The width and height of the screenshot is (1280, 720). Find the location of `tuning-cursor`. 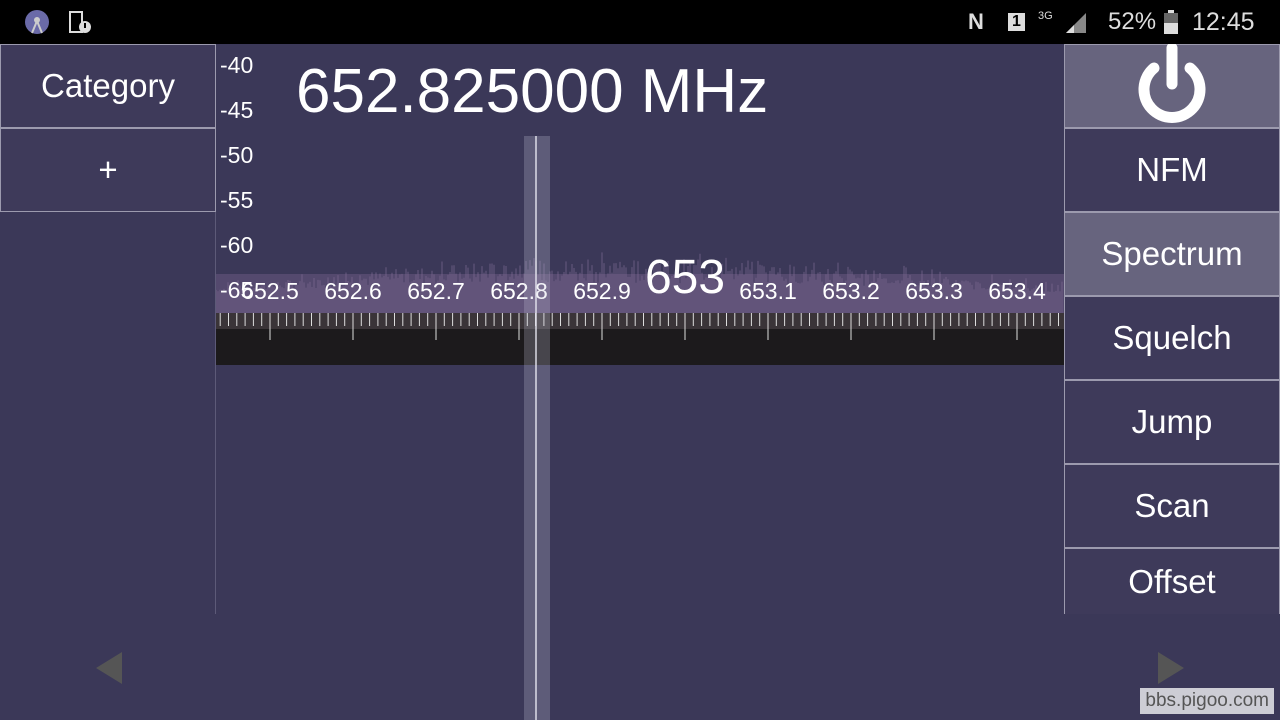

tuning-cursor is located at coordinates (537, 428).